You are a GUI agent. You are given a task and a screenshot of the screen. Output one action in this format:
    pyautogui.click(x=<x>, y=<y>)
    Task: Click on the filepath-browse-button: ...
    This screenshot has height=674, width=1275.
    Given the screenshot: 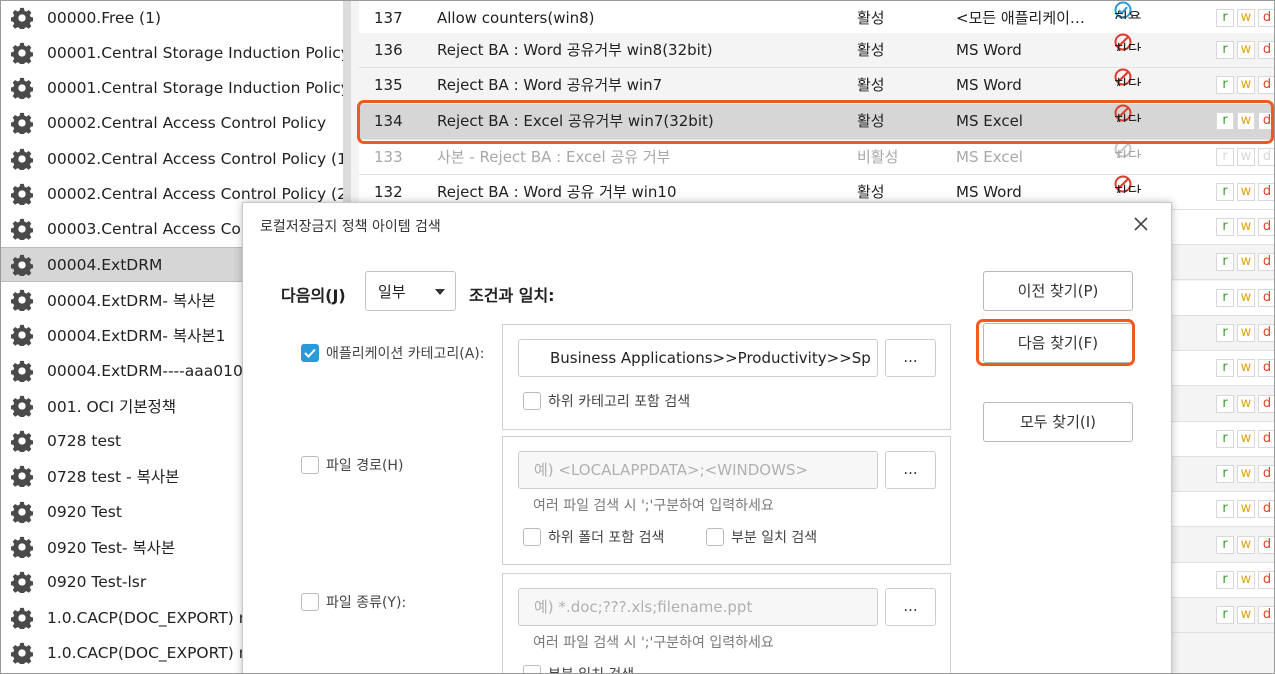 What is the action you would take?
    pyautogui.click(x=910, y=470)
    